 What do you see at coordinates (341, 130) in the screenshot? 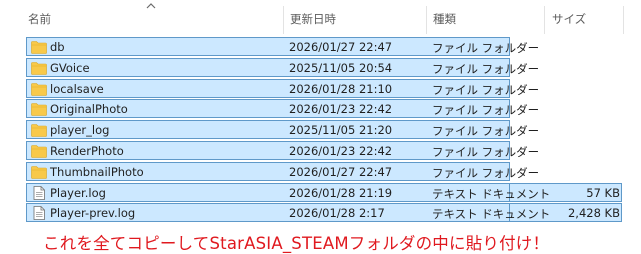
I see `file-date-modified: 2025/11/05 21:20` at bounding box center [341, 130].